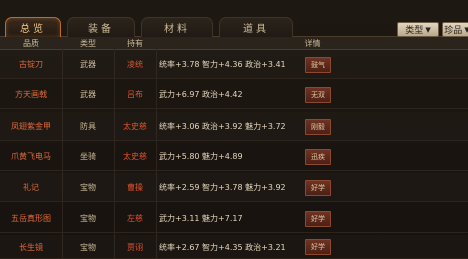 This screenshot has height=259, width=468. What do you see at coordinates (135, 218) in the screenshot?
I see `item-owner: 左慈` at bounding box center [135, 218].